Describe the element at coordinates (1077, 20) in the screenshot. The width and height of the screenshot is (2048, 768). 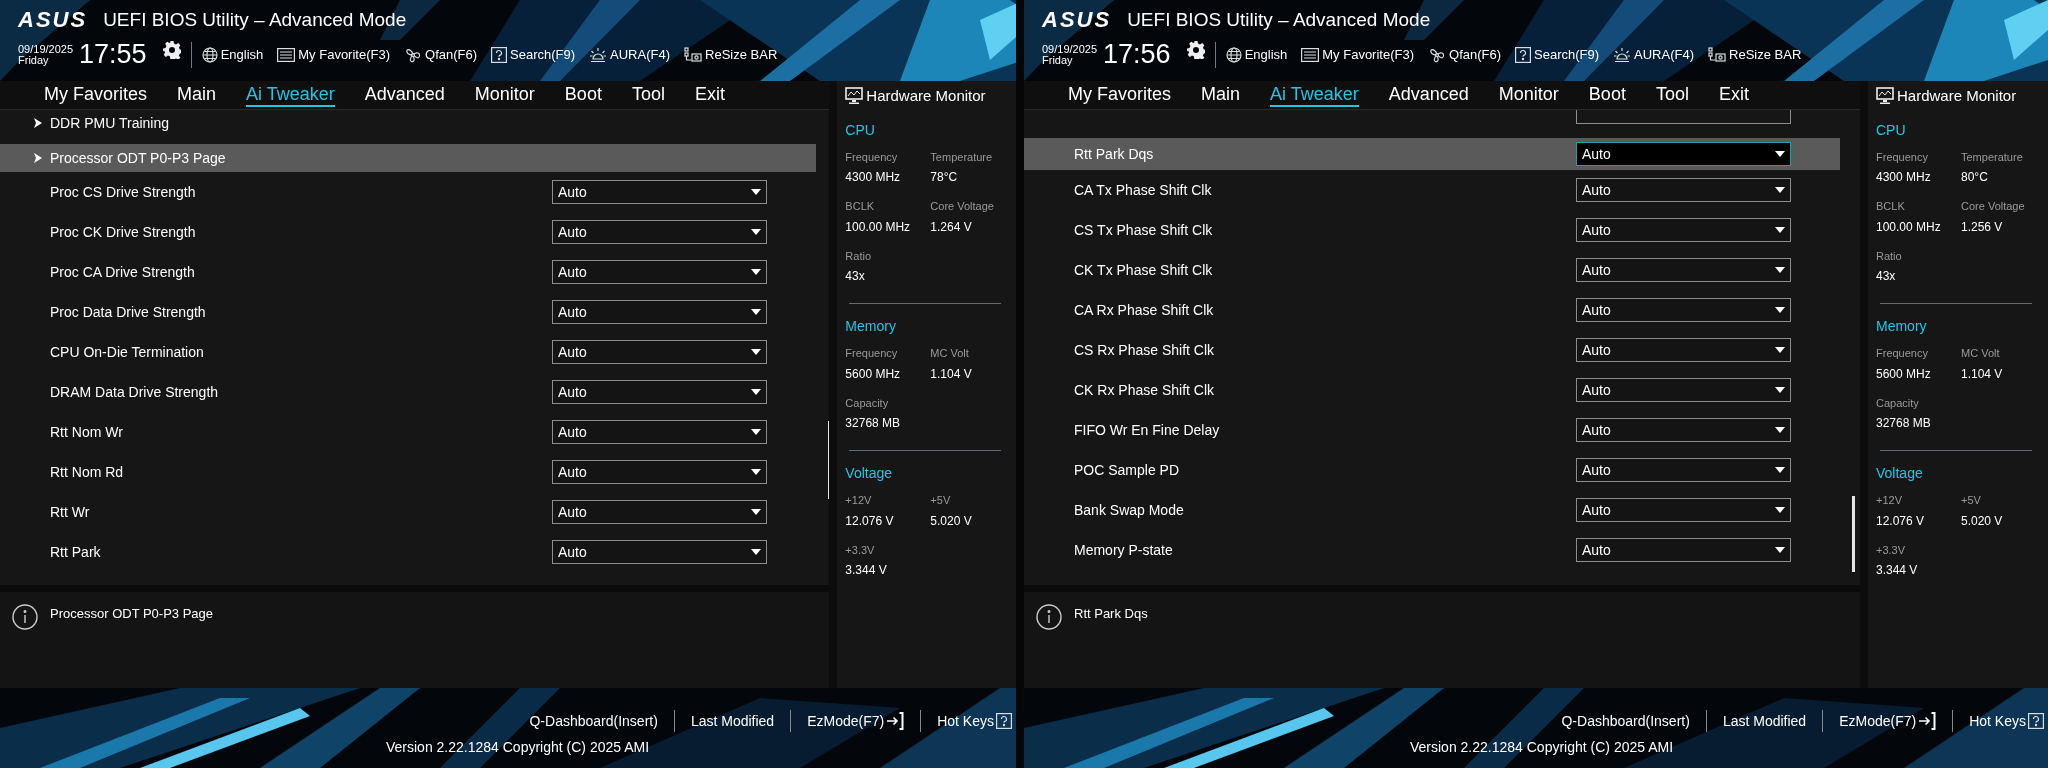
I see `logo: ASUS` at that location.